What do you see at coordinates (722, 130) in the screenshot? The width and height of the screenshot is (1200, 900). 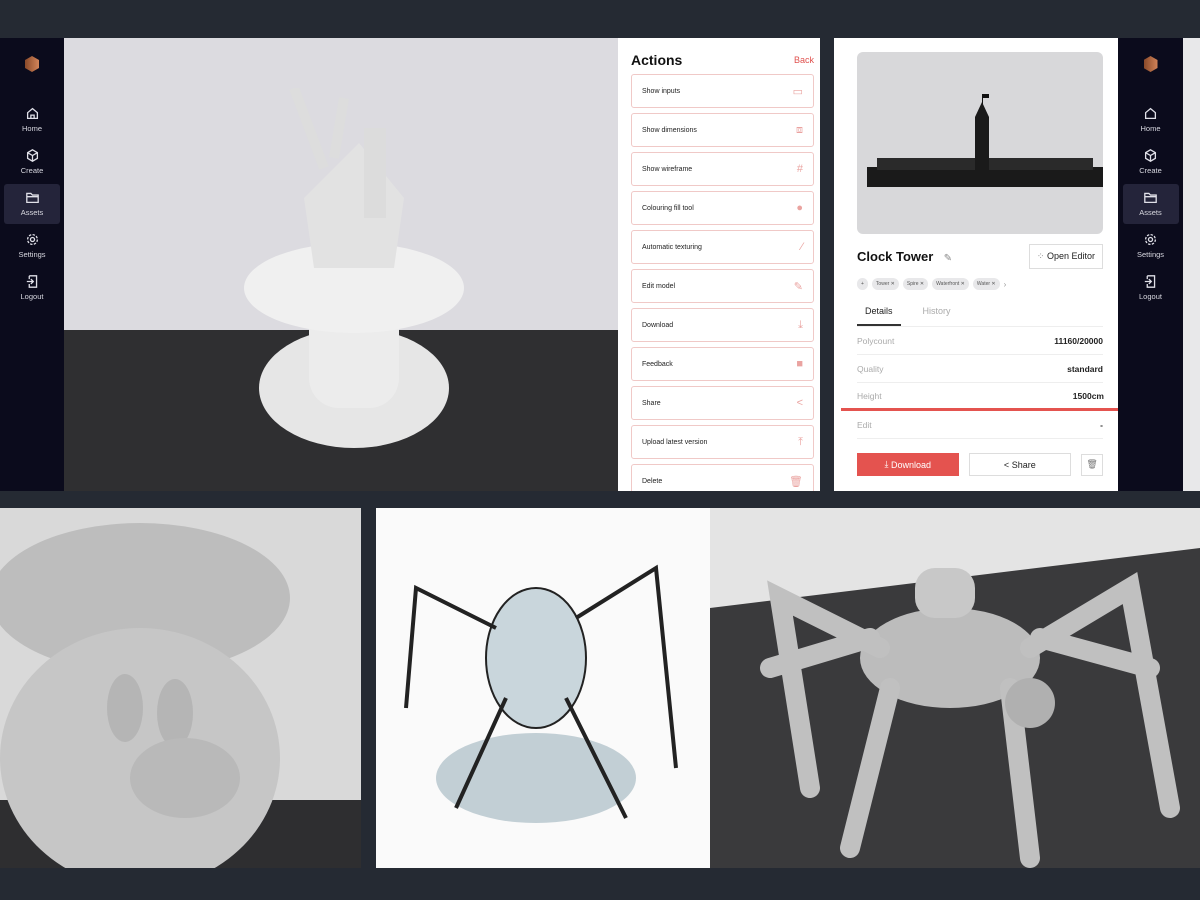 I see `action-show-dimensions: Show dimensions ⧈` at bounding box center [722, 130].